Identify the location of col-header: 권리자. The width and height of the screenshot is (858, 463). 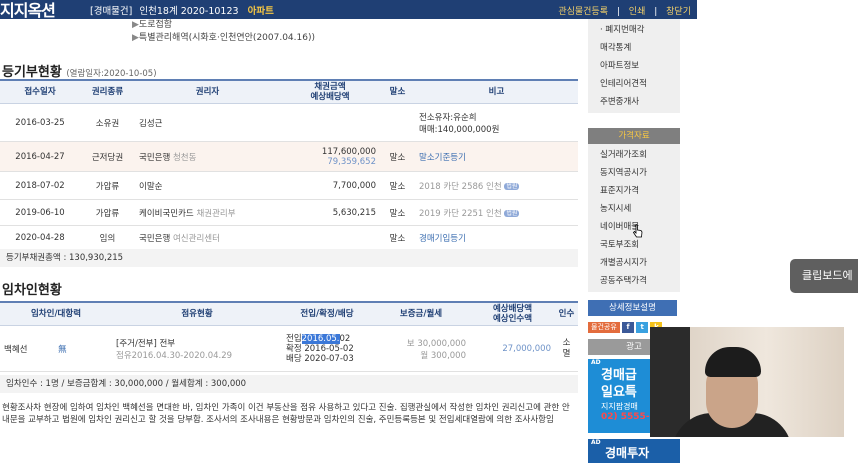
(207, 91).